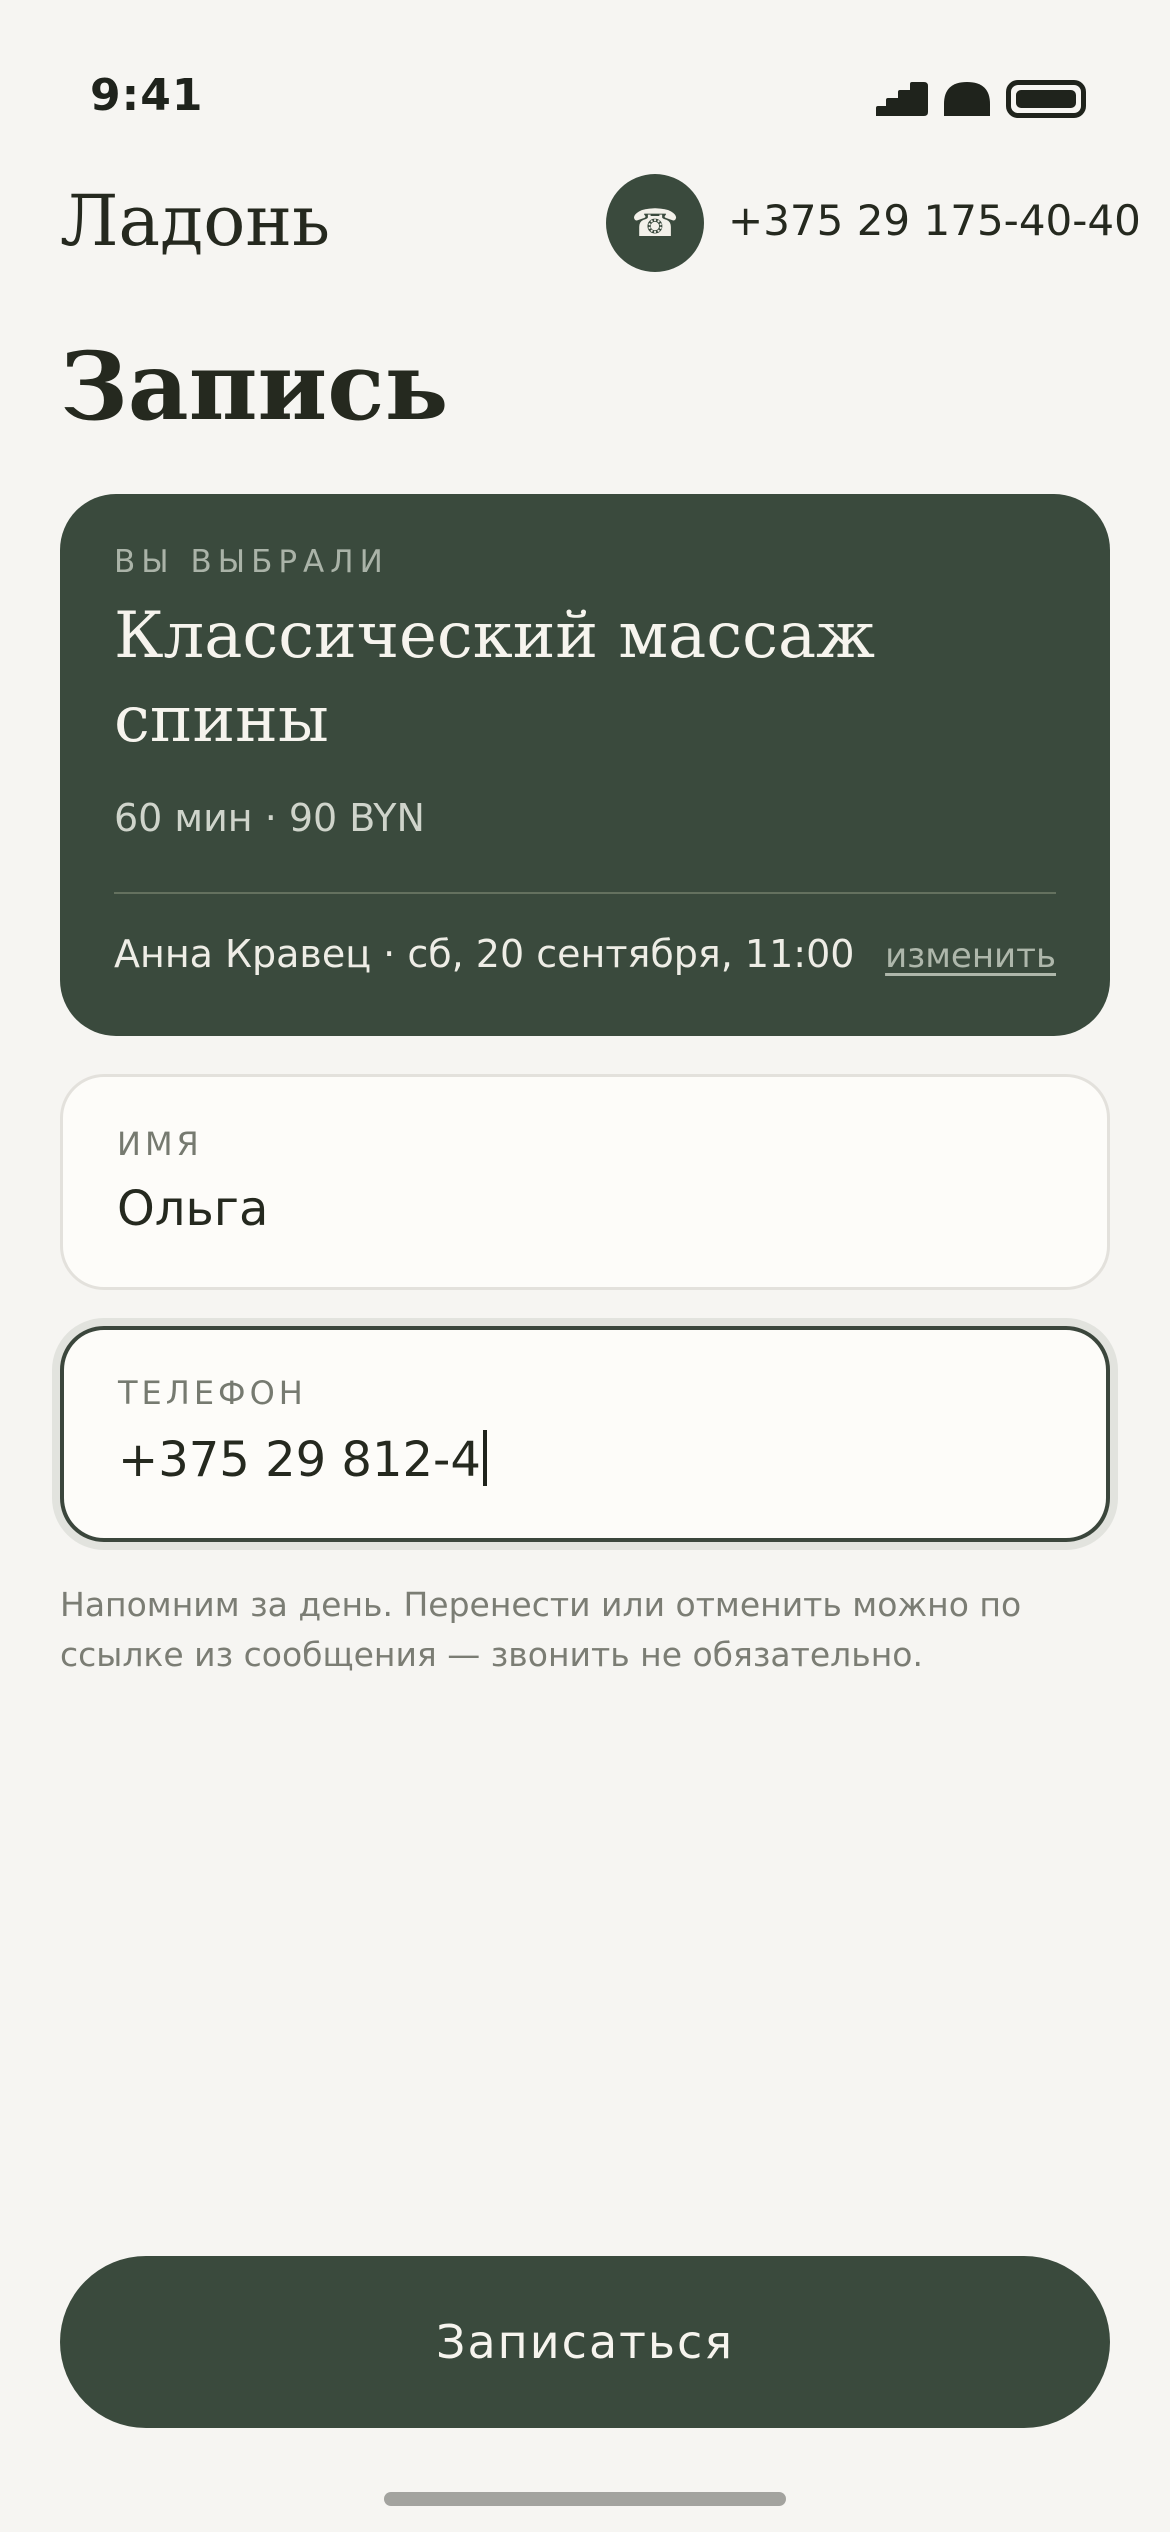 The image size is (1170, 2532). I want to click on service-duration-price: 60 мин · 90 BYN, so click(269, 818).